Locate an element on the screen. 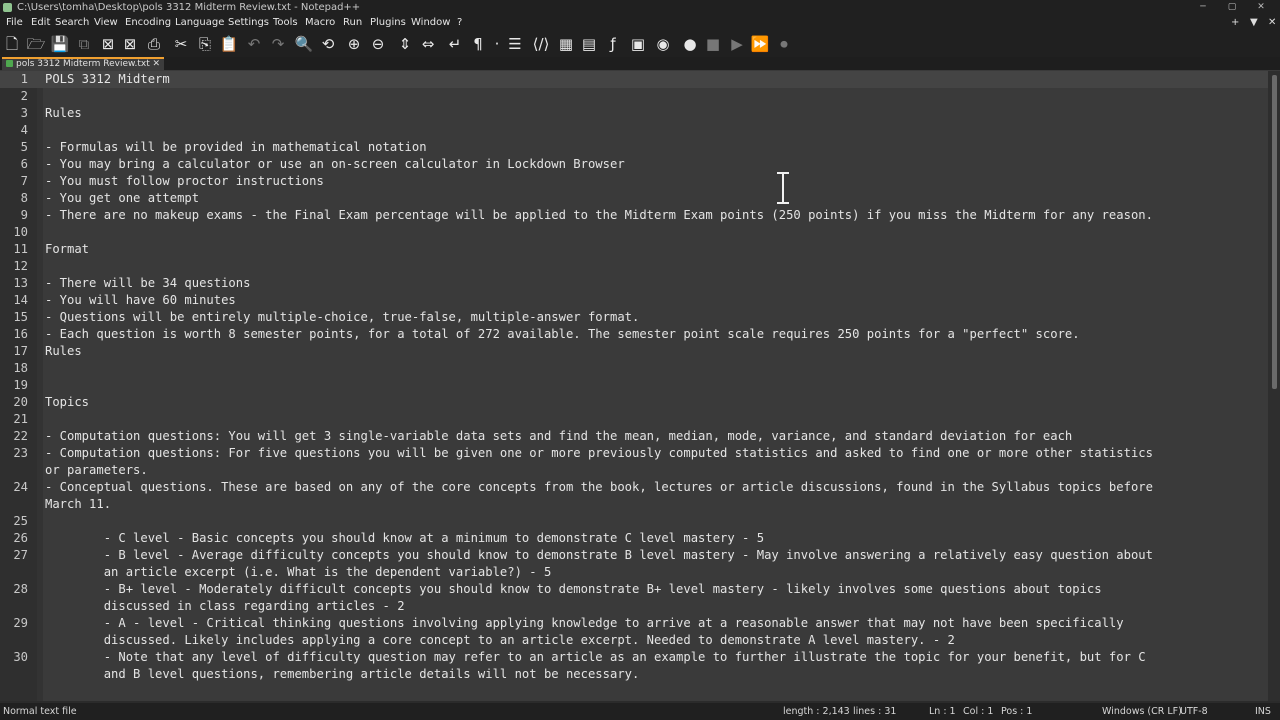  play-macro-icon: ▶ is located at coordinates (737, 44).